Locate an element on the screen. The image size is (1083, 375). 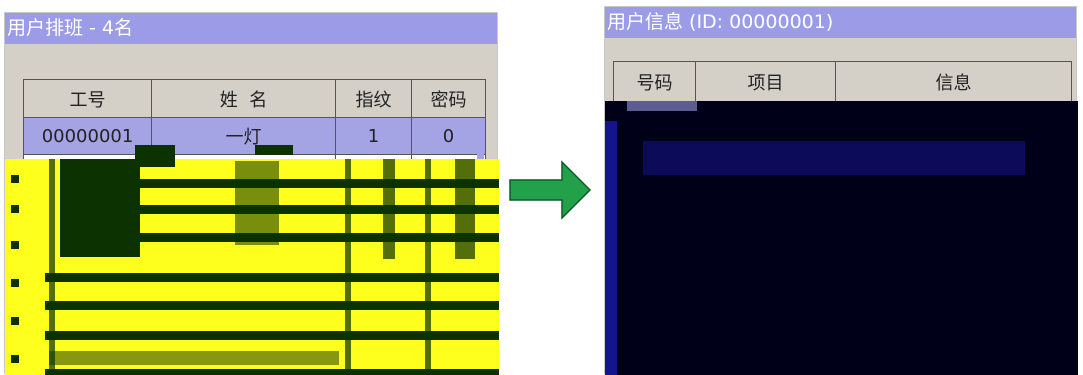
column-header-password: 密码 is located at coordinates (448, 98).